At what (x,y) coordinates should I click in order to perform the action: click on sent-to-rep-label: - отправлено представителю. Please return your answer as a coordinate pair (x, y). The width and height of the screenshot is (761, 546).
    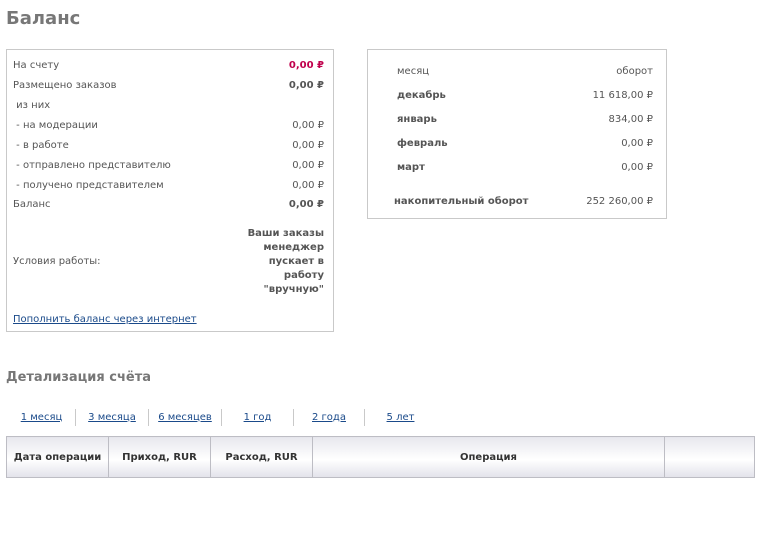
    Looking at the image, I should click on (92, 165).